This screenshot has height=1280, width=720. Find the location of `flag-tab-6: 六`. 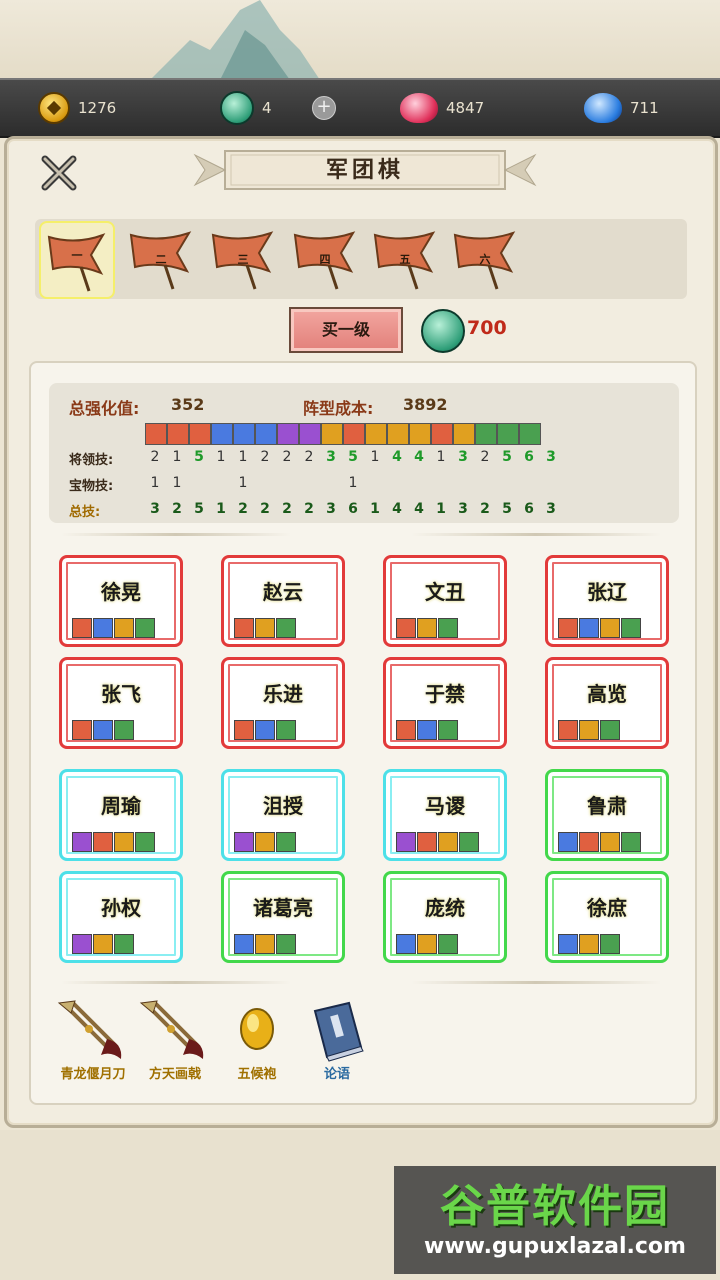

flag-tab-6: 六 is located at coordinates (484, 260).